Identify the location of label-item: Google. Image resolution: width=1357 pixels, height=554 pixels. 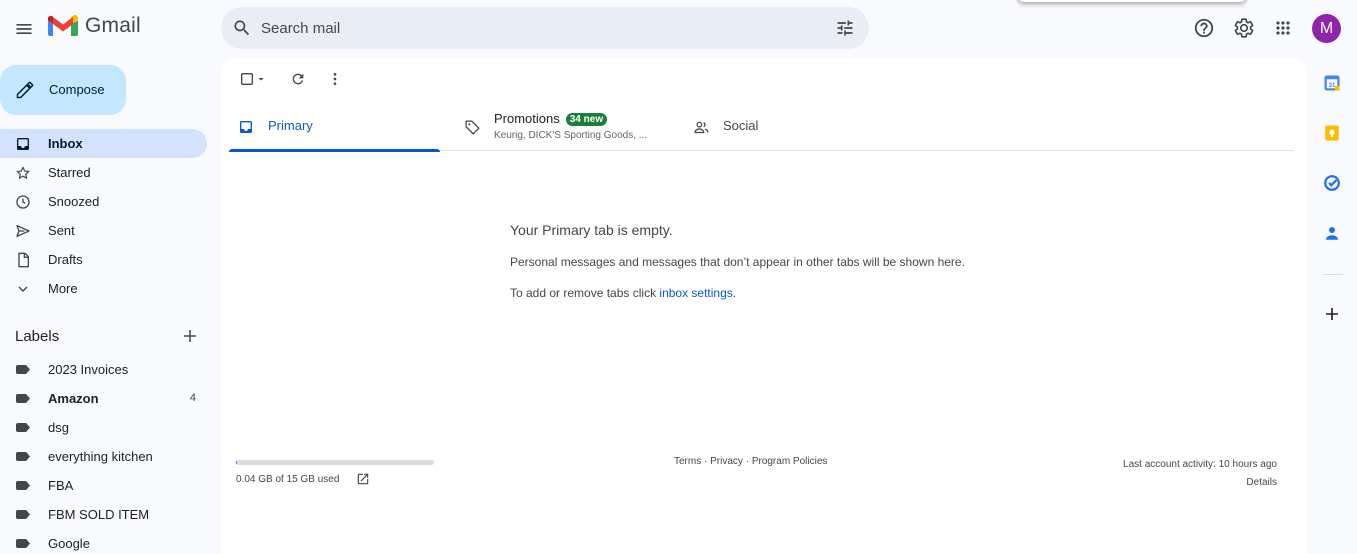
(103, 541).